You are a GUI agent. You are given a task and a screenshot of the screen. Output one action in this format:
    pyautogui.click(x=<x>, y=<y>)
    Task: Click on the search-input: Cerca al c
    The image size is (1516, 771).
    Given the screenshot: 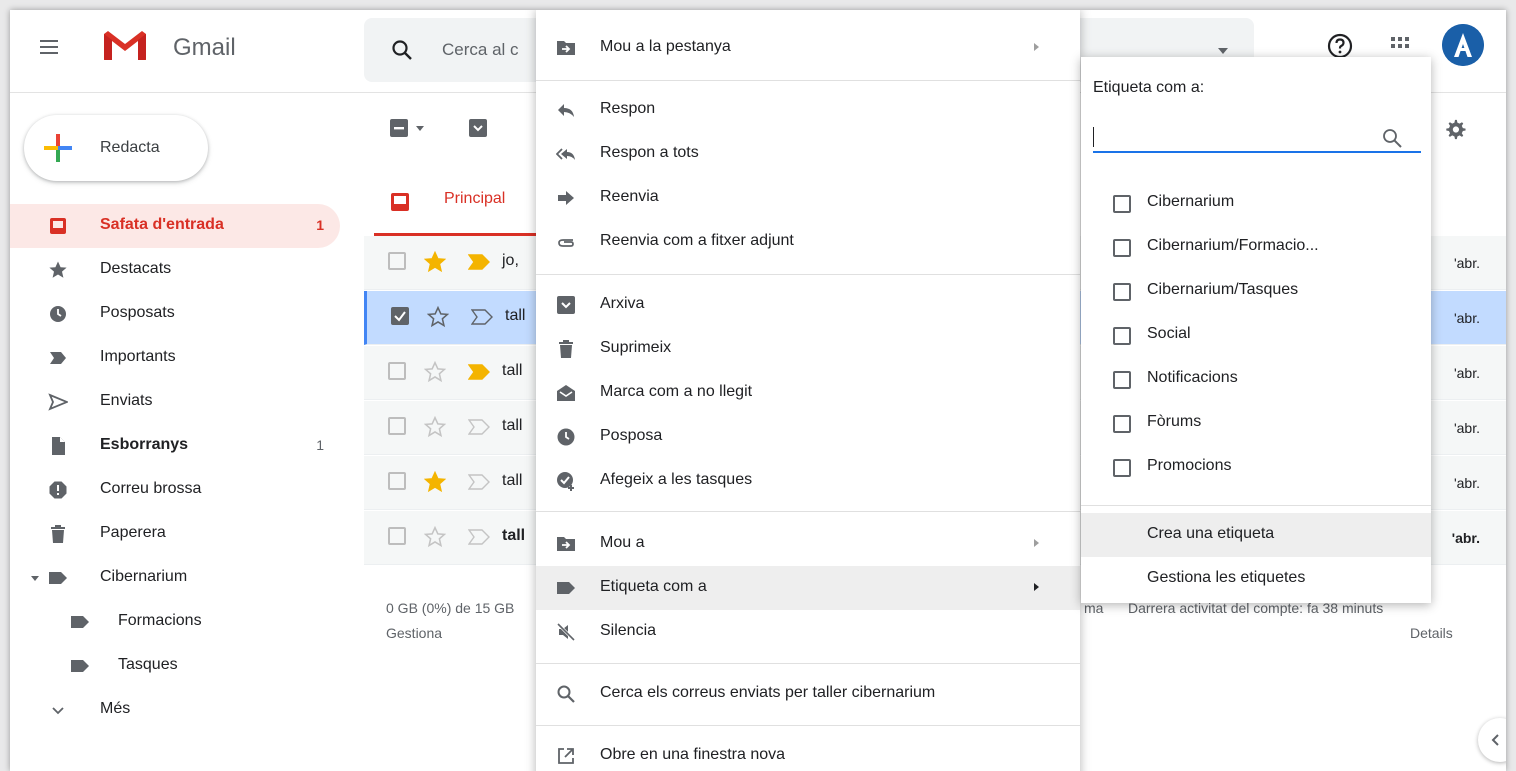 What is the action you would take?
    pyautogui.click(x=480, y=50)
    